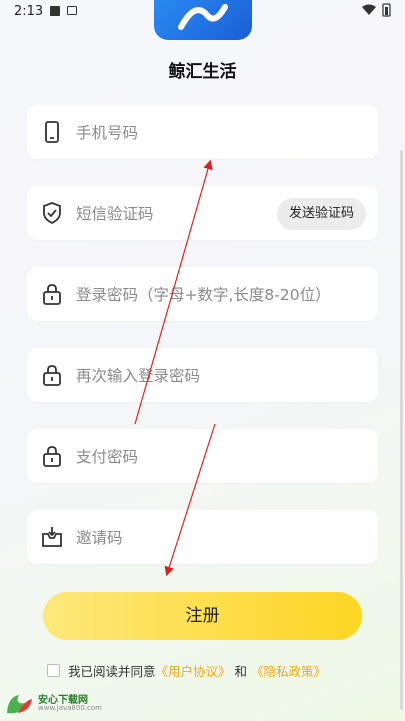 The image size is (405, 721). I want to click on watermark: 安心下载网 www.java800.com, so click(59, 704).